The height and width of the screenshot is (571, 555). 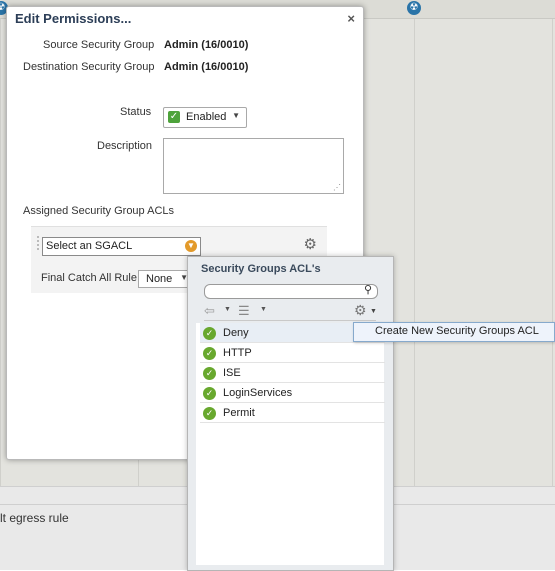 What do you see at coordinates (174, 117) in the screenshot?
I see `check-icon: ✓` at bounding box center [174, 117].